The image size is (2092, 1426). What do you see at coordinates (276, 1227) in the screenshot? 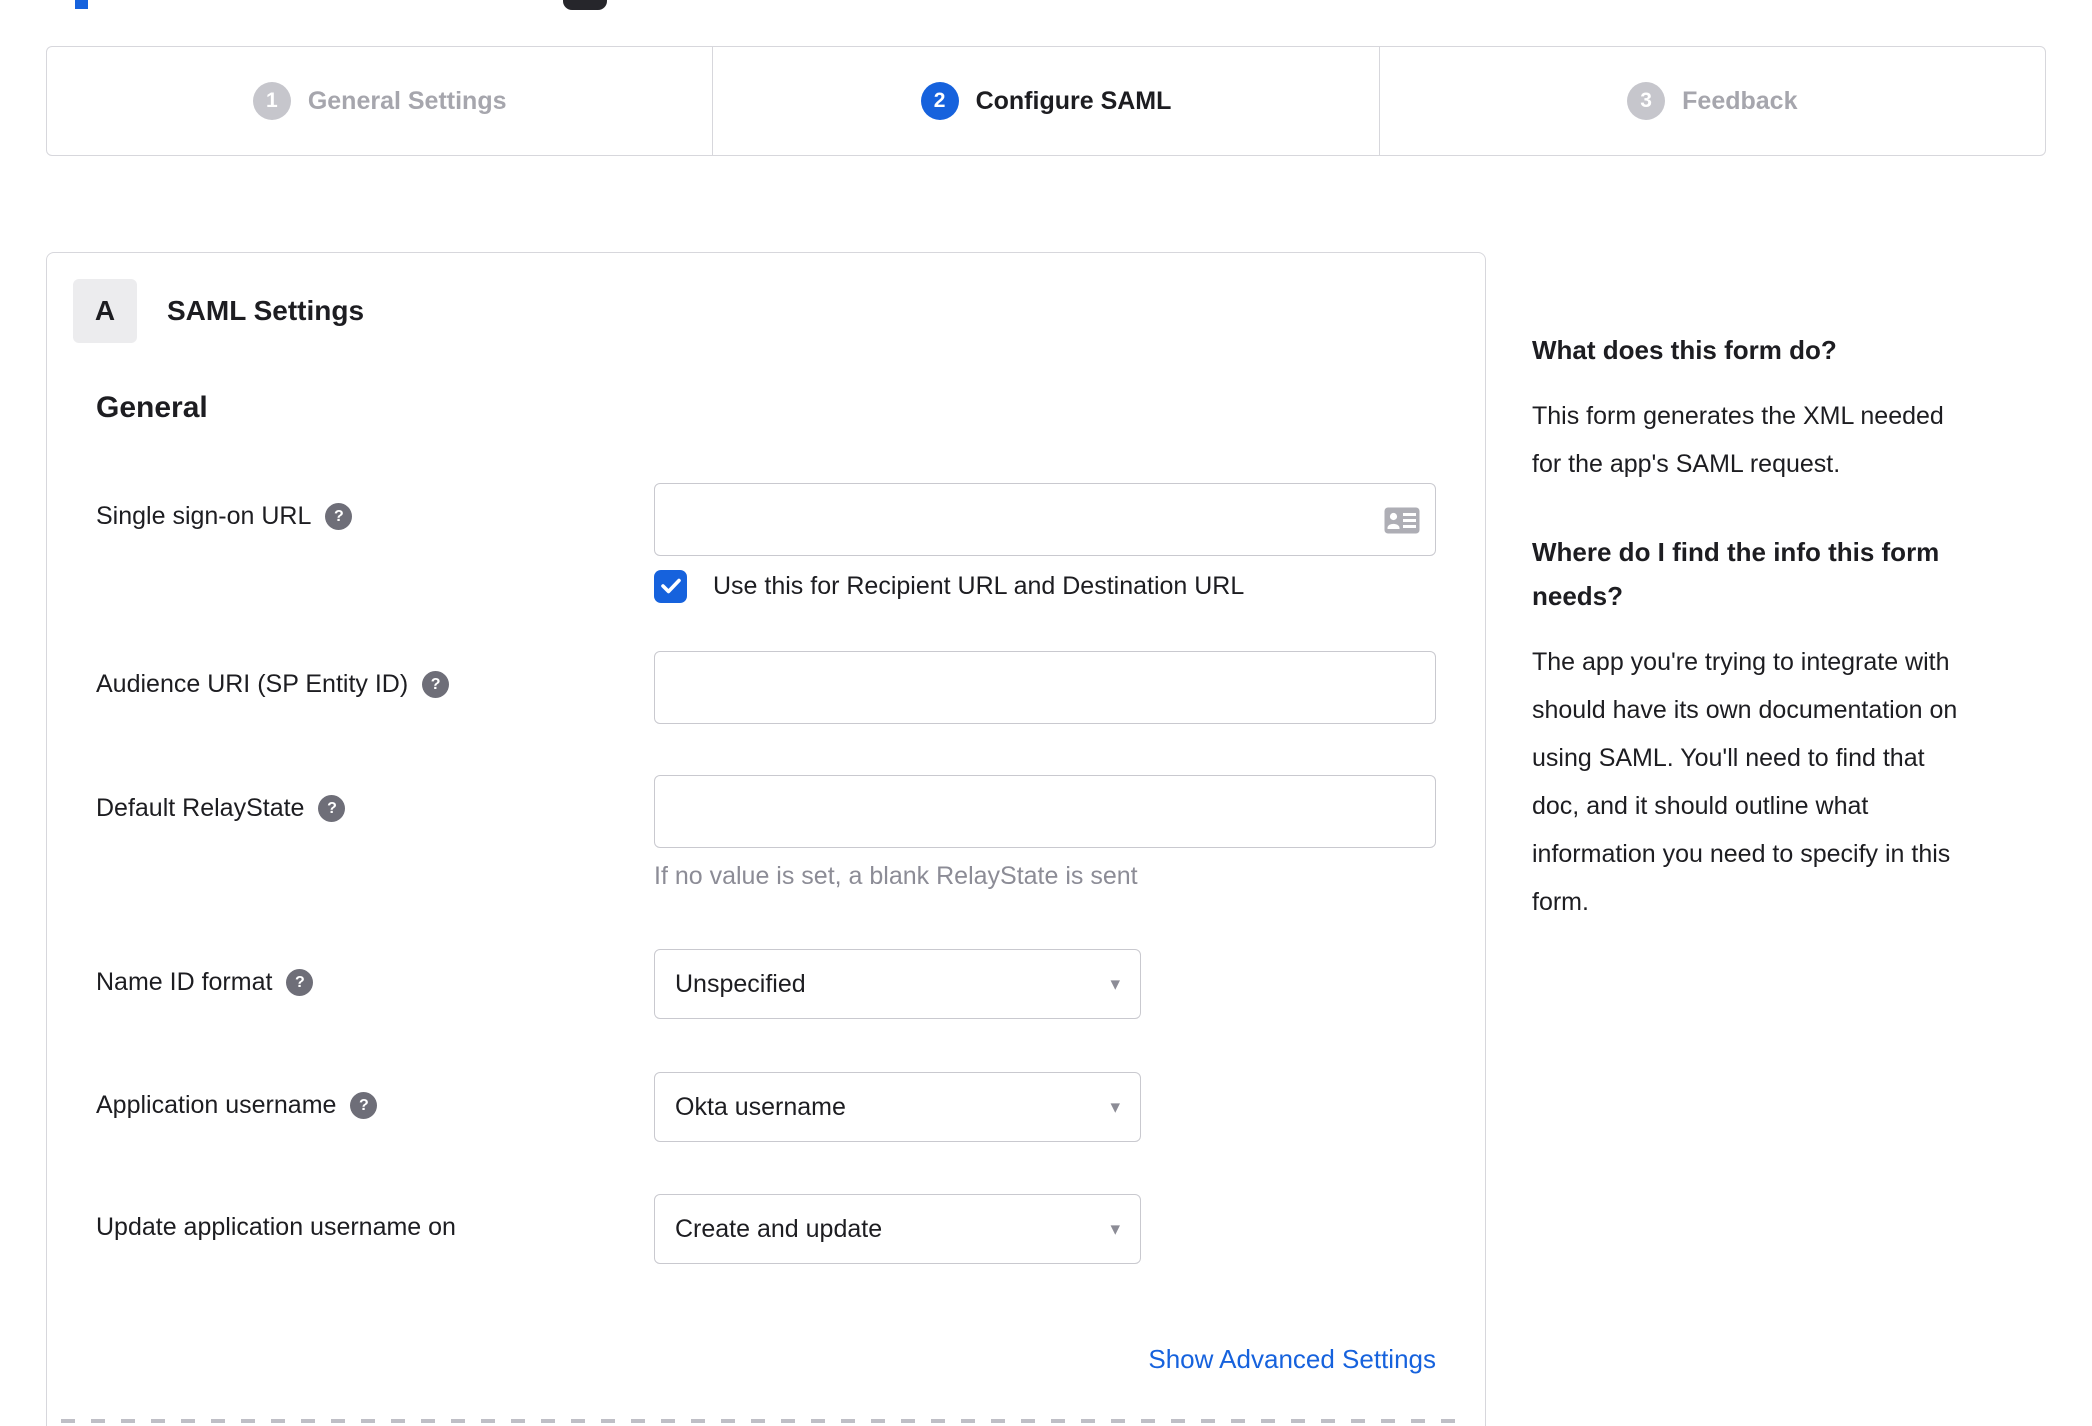
I see `update-username-label: Update application username on` at bounding box center [276, 1227].